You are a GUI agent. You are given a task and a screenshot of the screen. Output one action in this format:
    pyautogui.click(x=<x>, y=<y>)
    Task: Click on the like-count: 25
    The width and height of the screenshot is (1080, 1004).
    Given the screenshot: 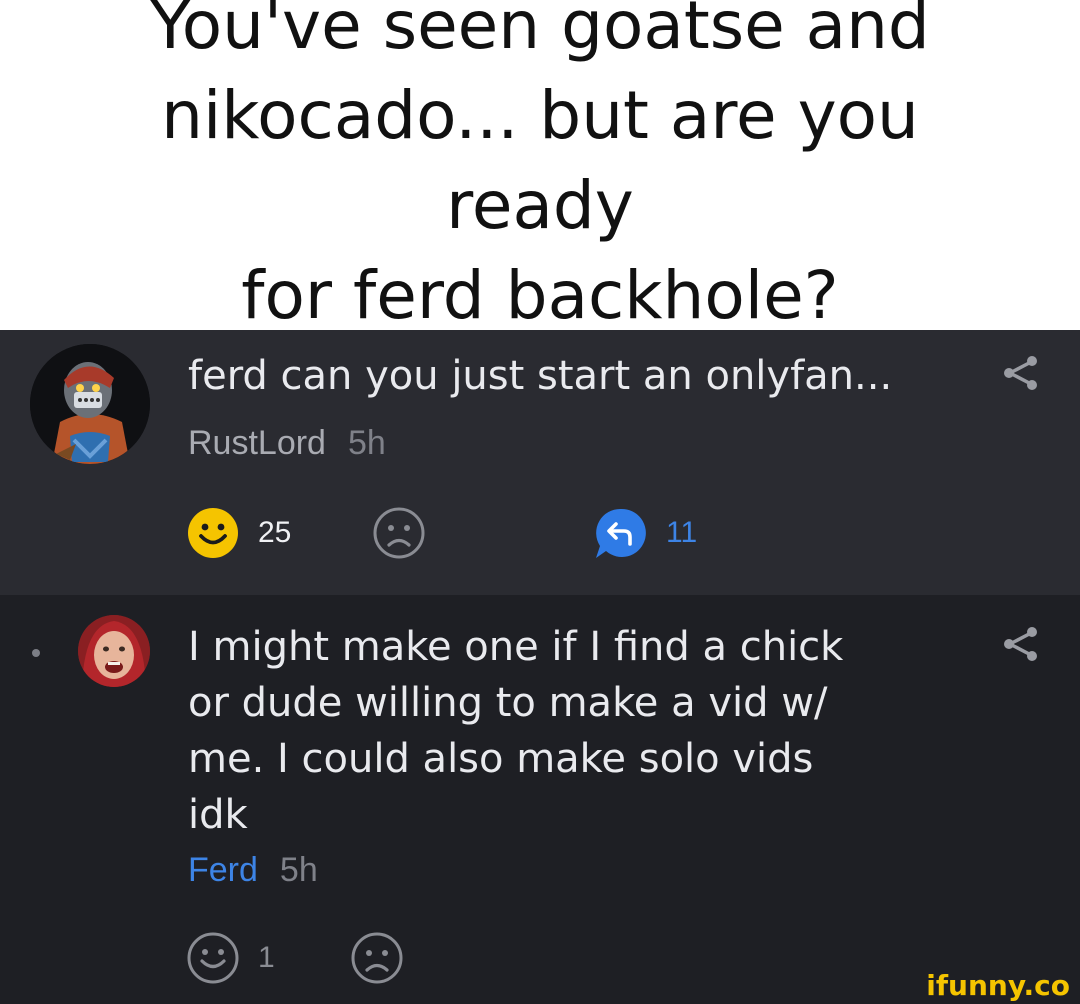 What is the action you would take?
    pyautogui.click(x=275, y=532)
    